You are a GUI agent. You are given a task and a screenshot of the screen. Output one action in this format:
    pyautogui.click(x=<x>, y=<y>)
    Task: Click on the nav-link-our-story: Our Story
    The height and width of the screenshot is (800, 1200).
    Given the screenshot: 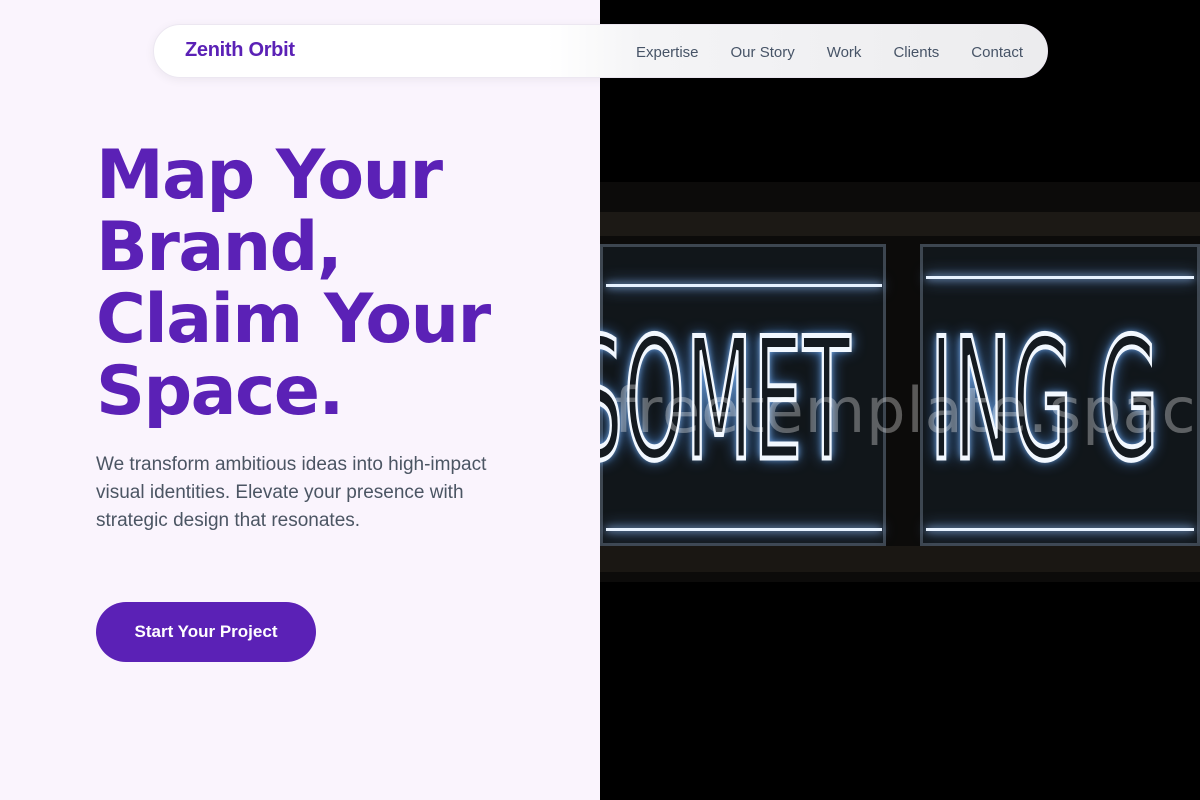 What is the action you would take?
    pyautogui.click(x=763, y=52)
    